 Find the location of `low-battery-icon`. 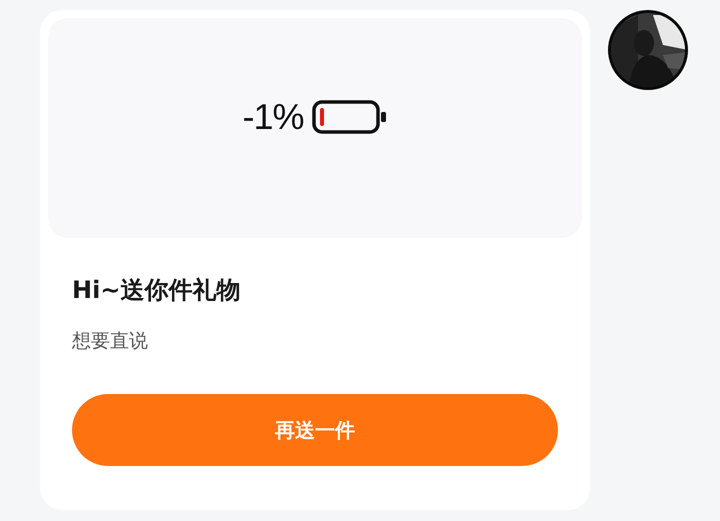

low-battery-icon is located at coordinates (350, 117).